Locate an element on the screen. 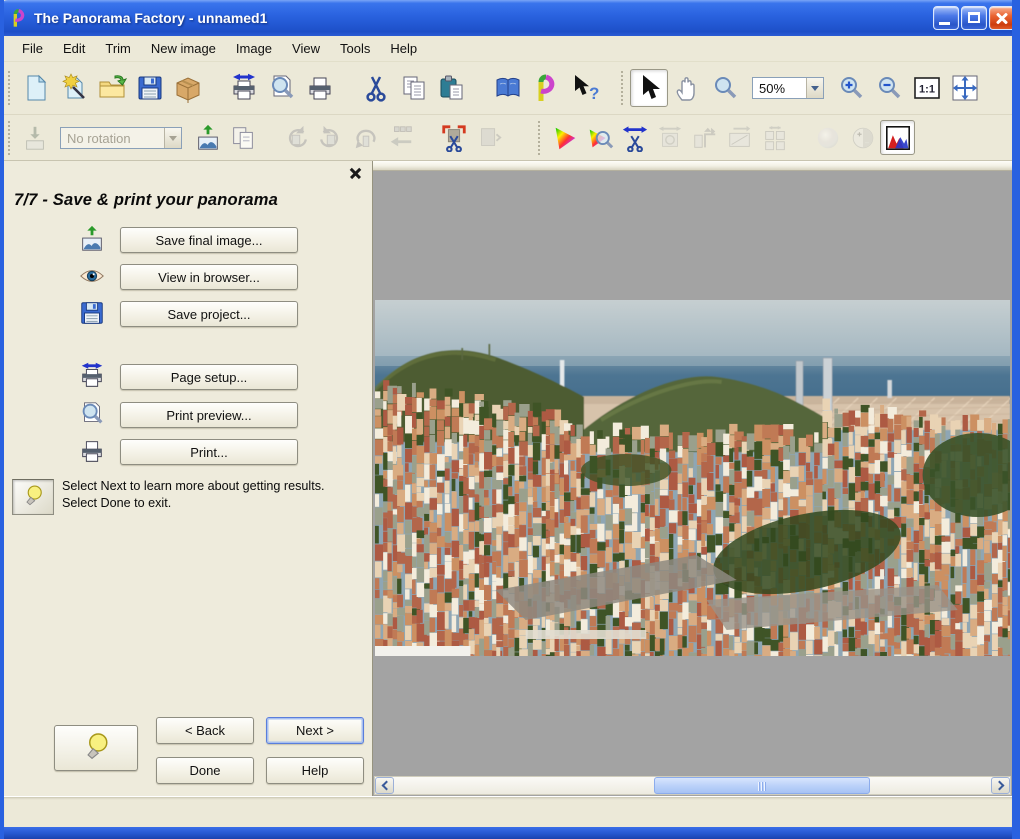 Image resolution: width=1020 pixels, height=839 pixels. select-arrow-button is located at coordinates (649, 88).